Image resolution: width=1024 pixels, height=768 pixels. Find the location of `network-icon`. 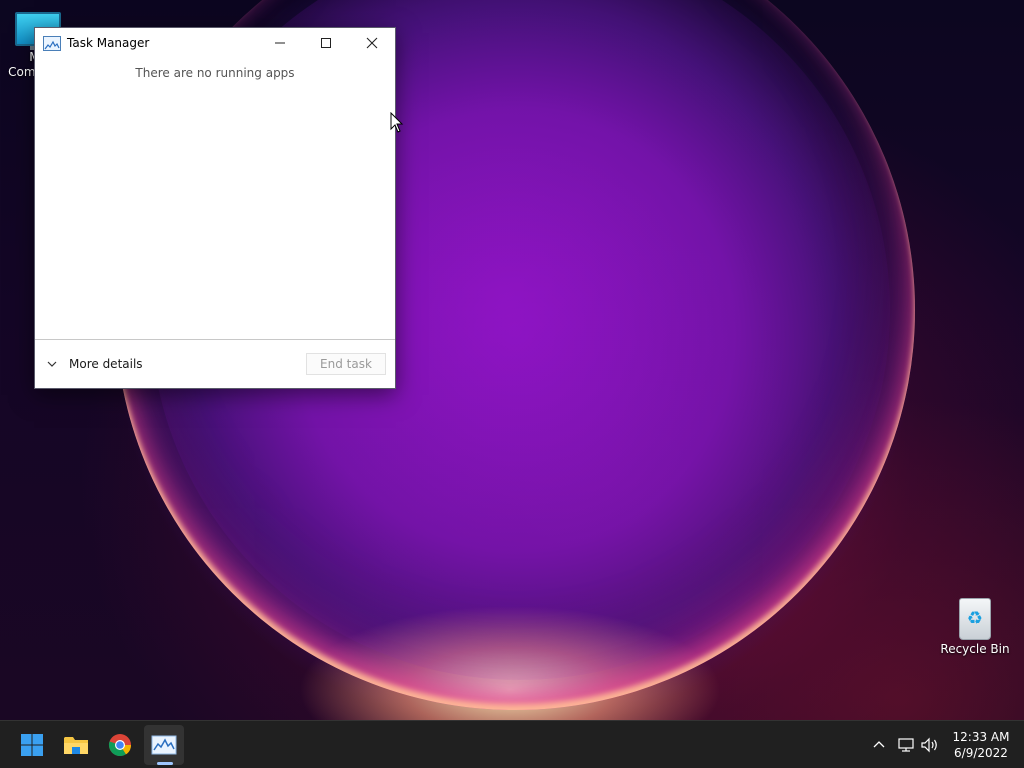

network-icon is located at coordinates (906, 745).